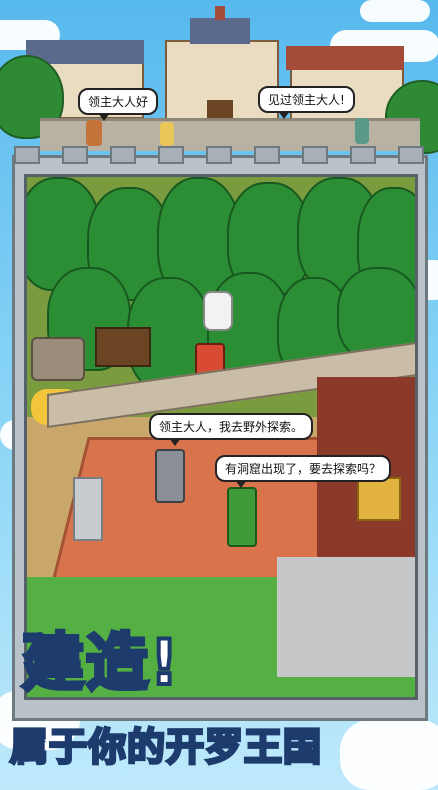 This screenshot has width=438, height=790. Describe the element at coordinates (87, 747) in the screenshot. I see `title-line2-prefix: 属于你的` at that location.